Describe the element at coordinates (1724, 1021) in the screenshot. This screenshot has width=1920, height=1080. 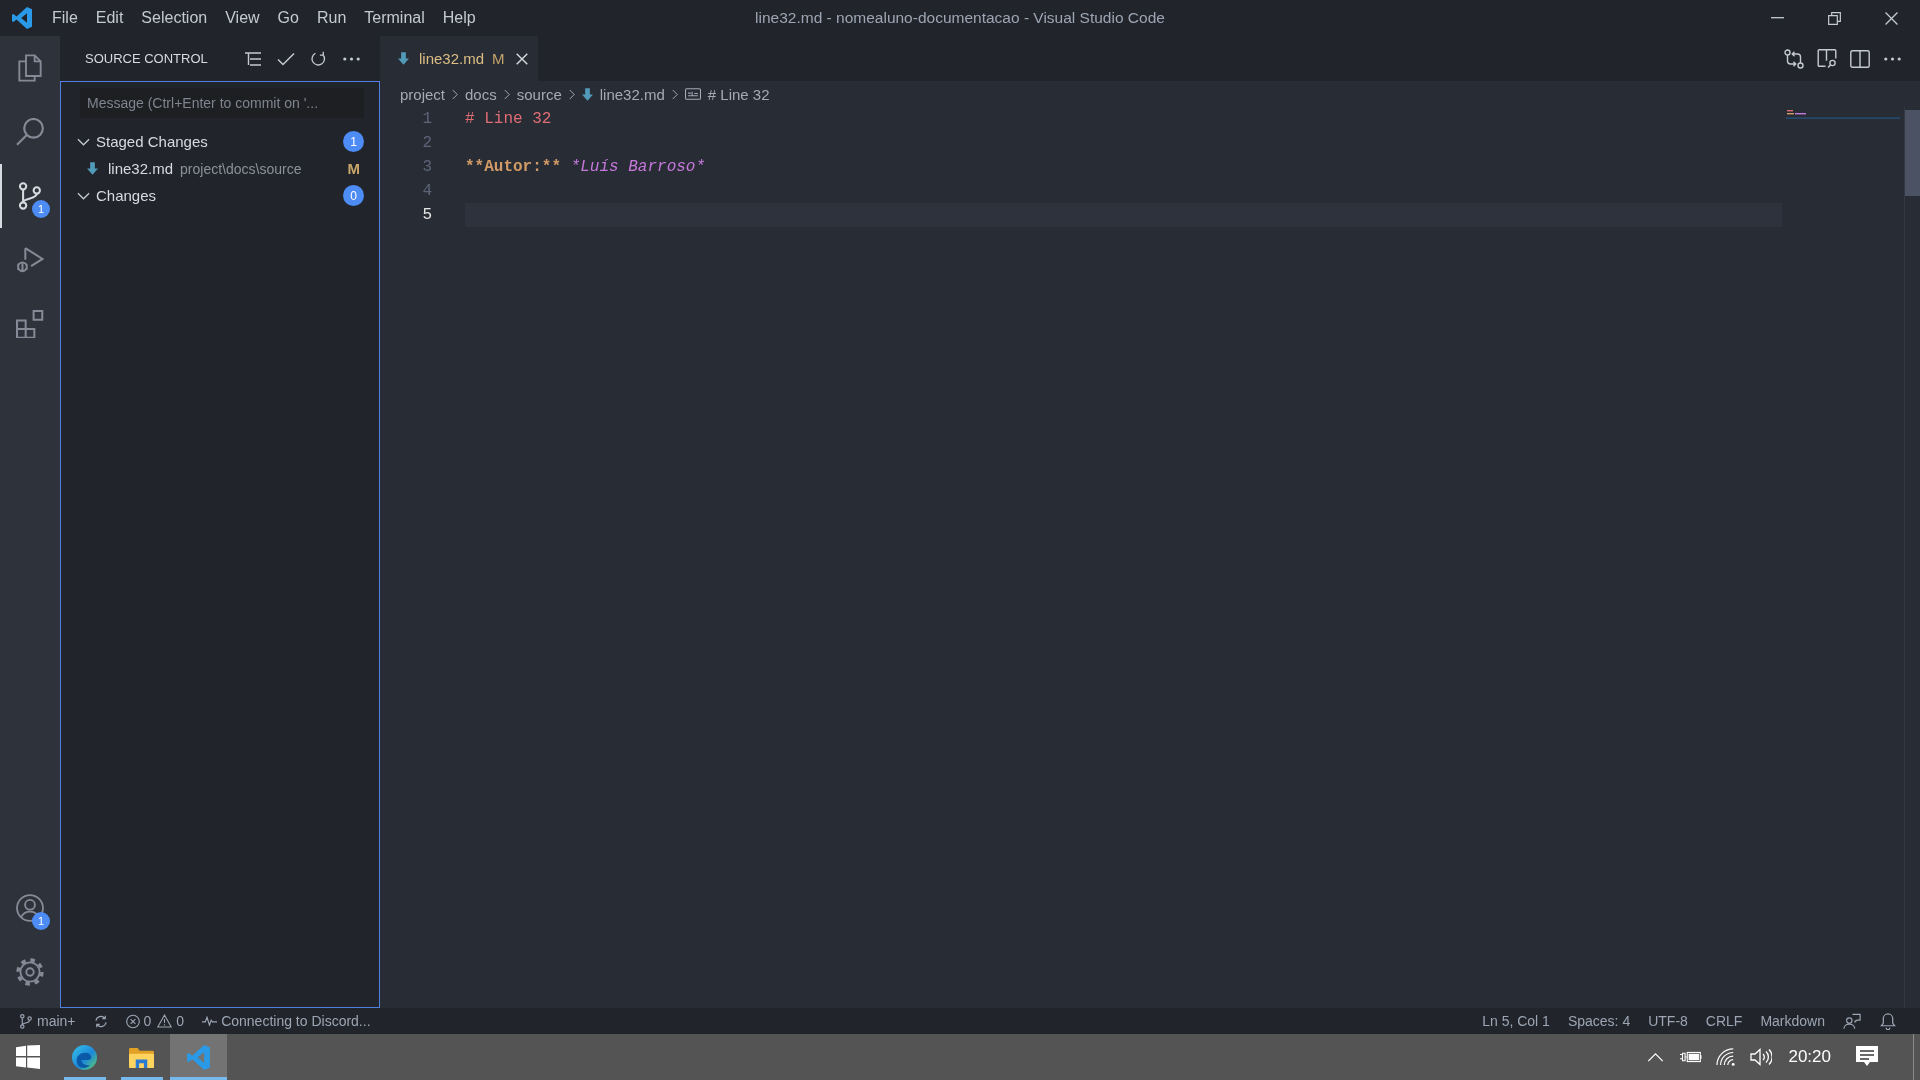
I see `status-item: CRLF` at that location.